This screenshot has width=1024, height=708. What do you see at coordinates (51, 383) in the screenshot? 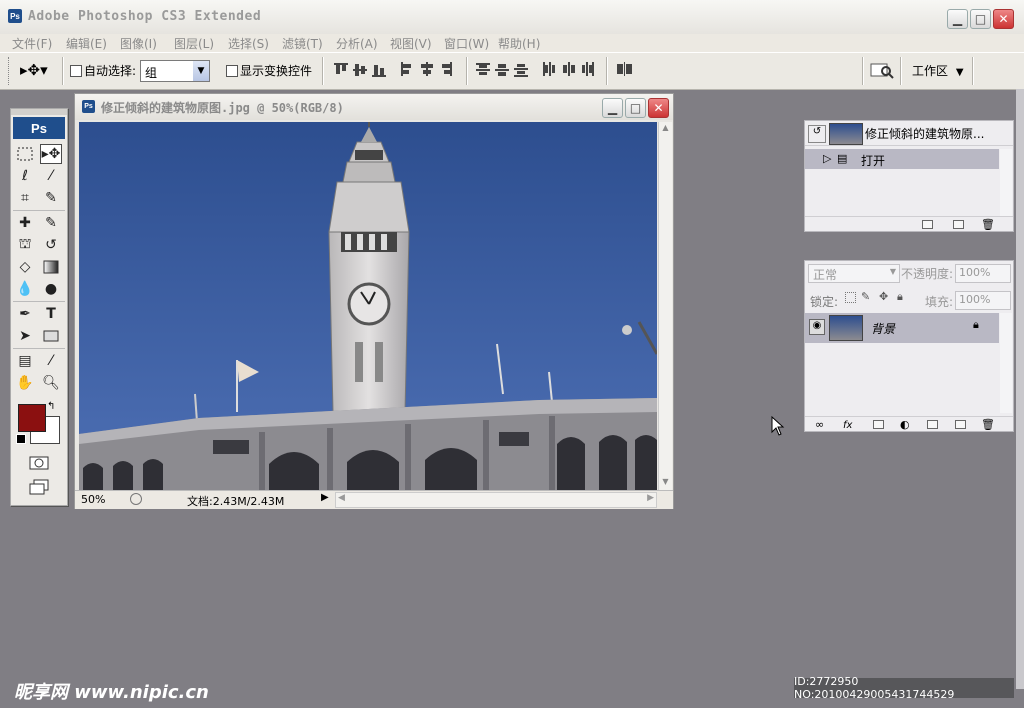
I see `zoom-tool-icon: 🔍︎` at bounding box center [51, 383].